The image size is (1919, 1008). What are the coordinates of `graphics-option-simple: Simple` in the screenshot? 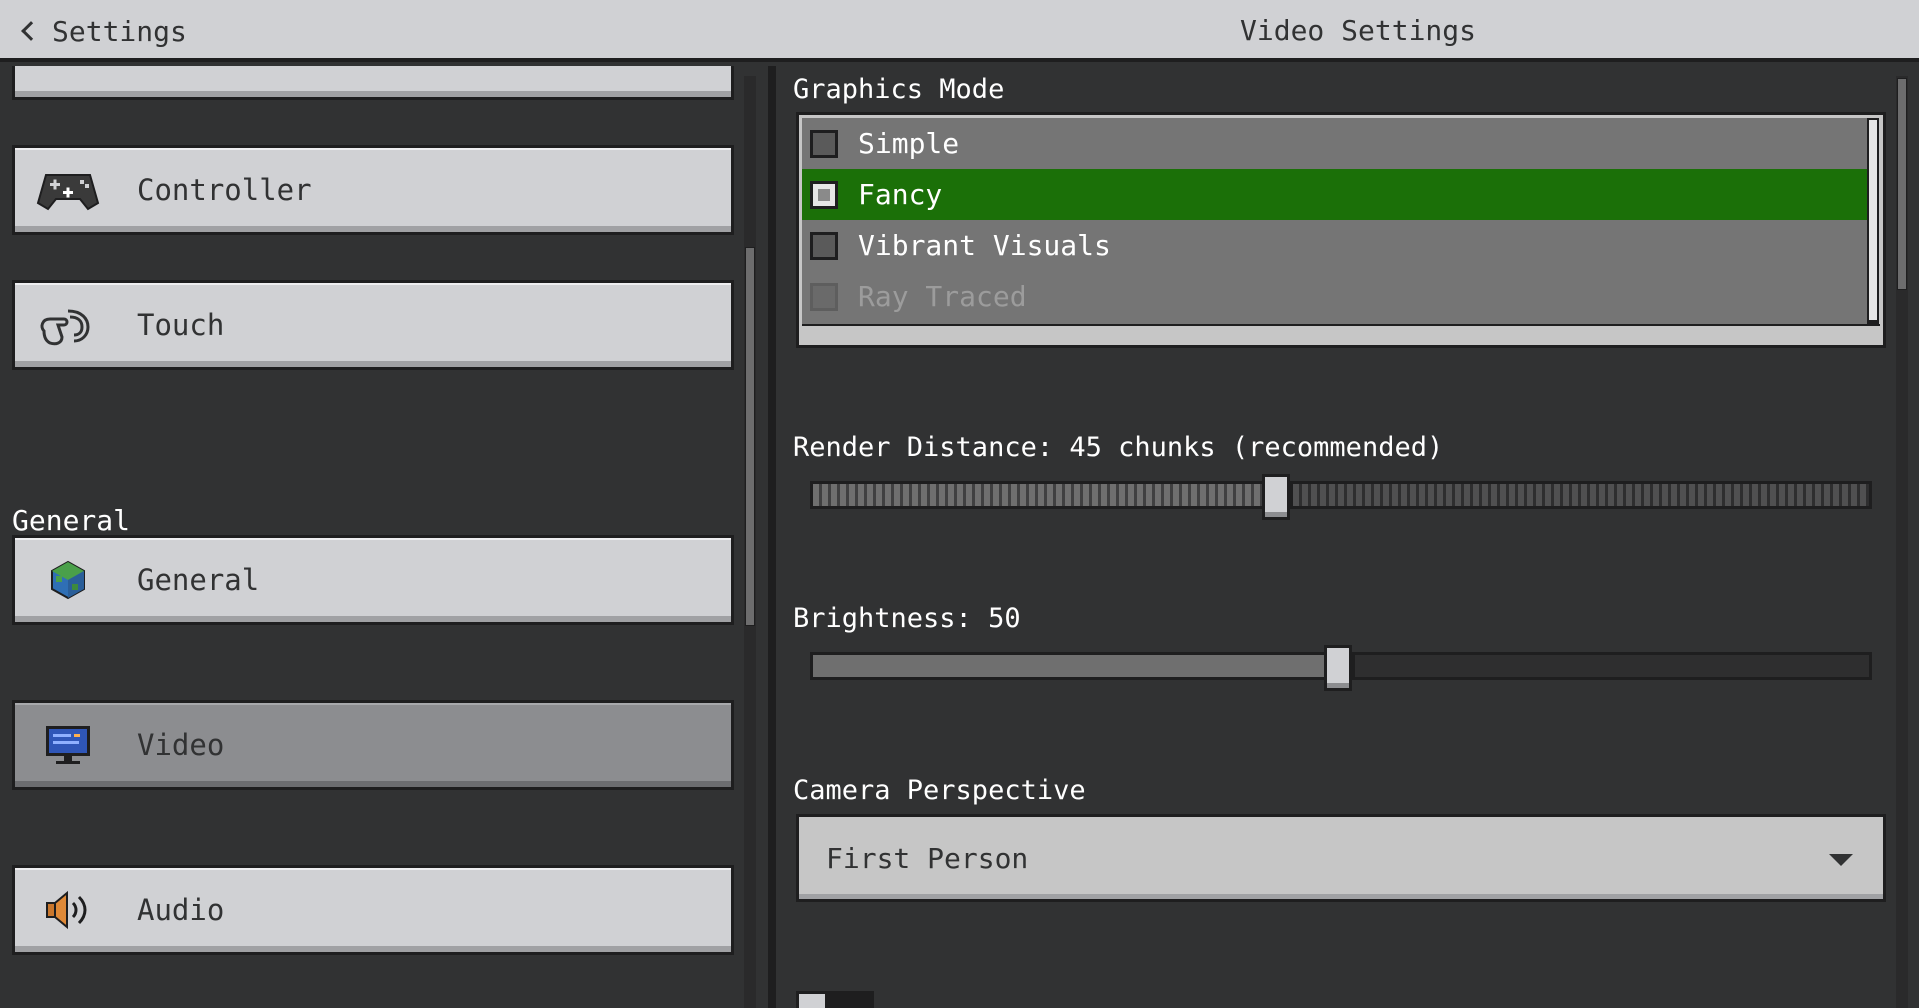 It's located at (1337, 143).